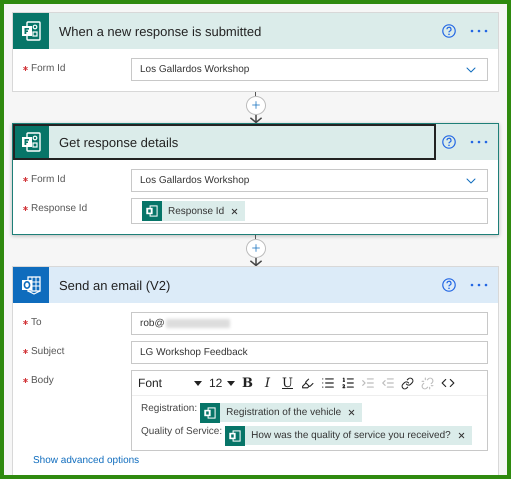  What do you see at coordinates (169, 408) in the screenshot?
I see `body-text: Registration:` at bounding box center [169, 408].